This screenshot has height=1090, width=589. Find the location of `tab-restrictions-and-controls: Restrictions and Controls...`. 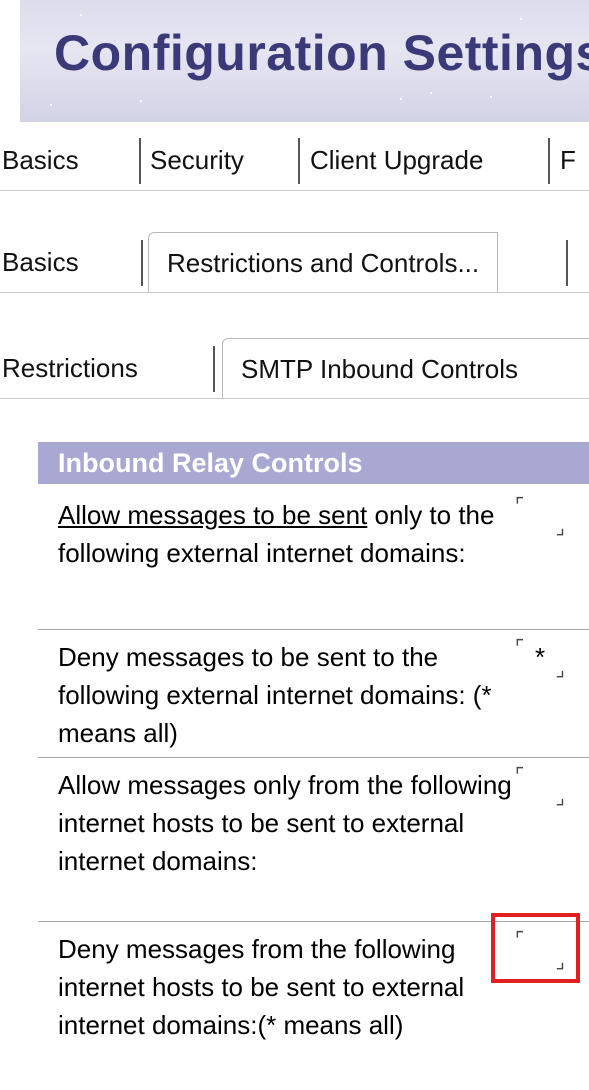

tab-restrictions-and-controls: Restrictions and Controls... is located at coordinates (323, 262).